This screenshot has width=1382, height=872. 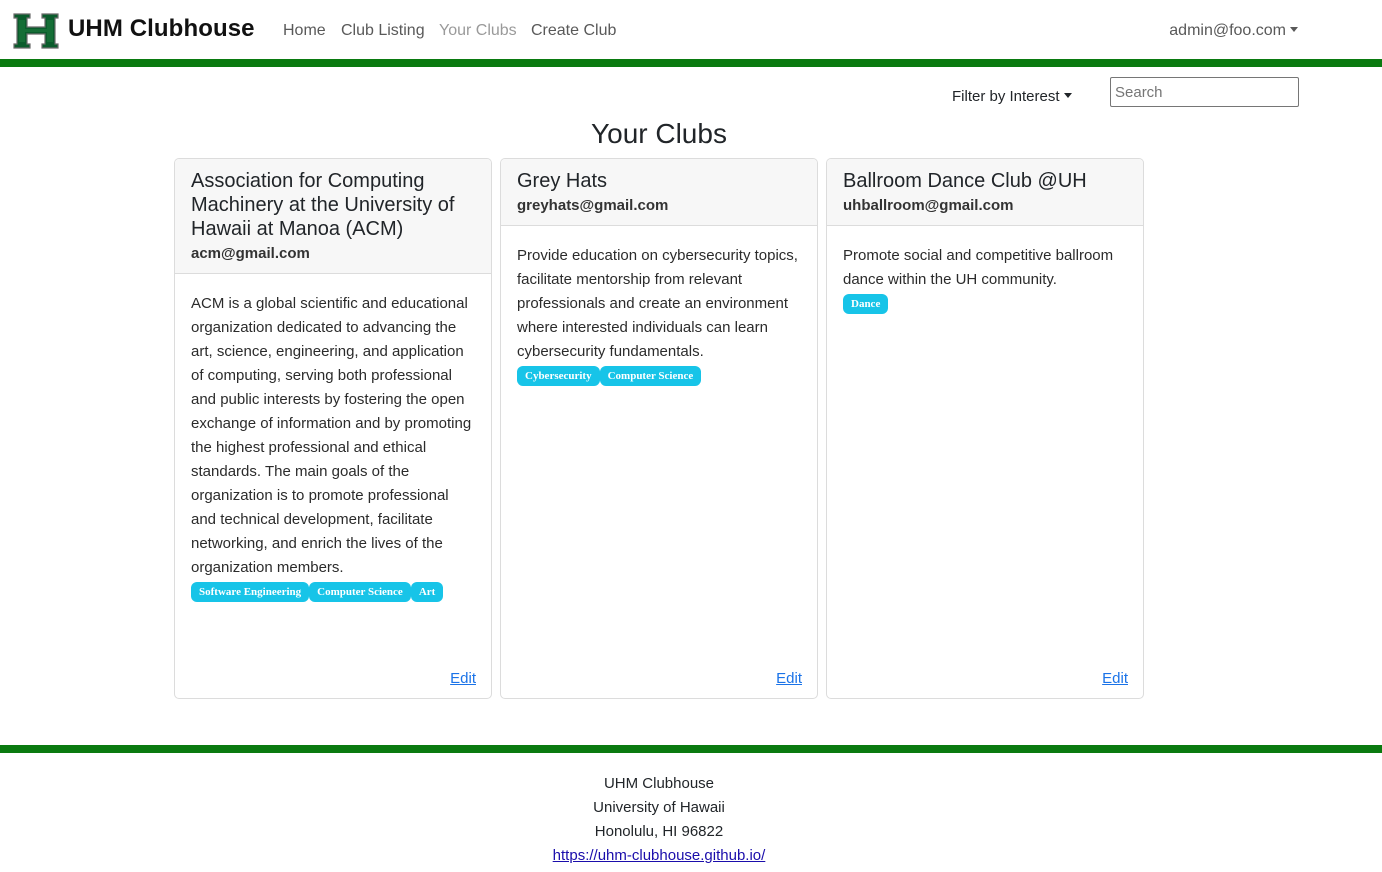 What do you see at coordinates (161, 29) in the screenshot?
I see `brand-title: UHM Clubhouse` at bounding box center [161, 29].